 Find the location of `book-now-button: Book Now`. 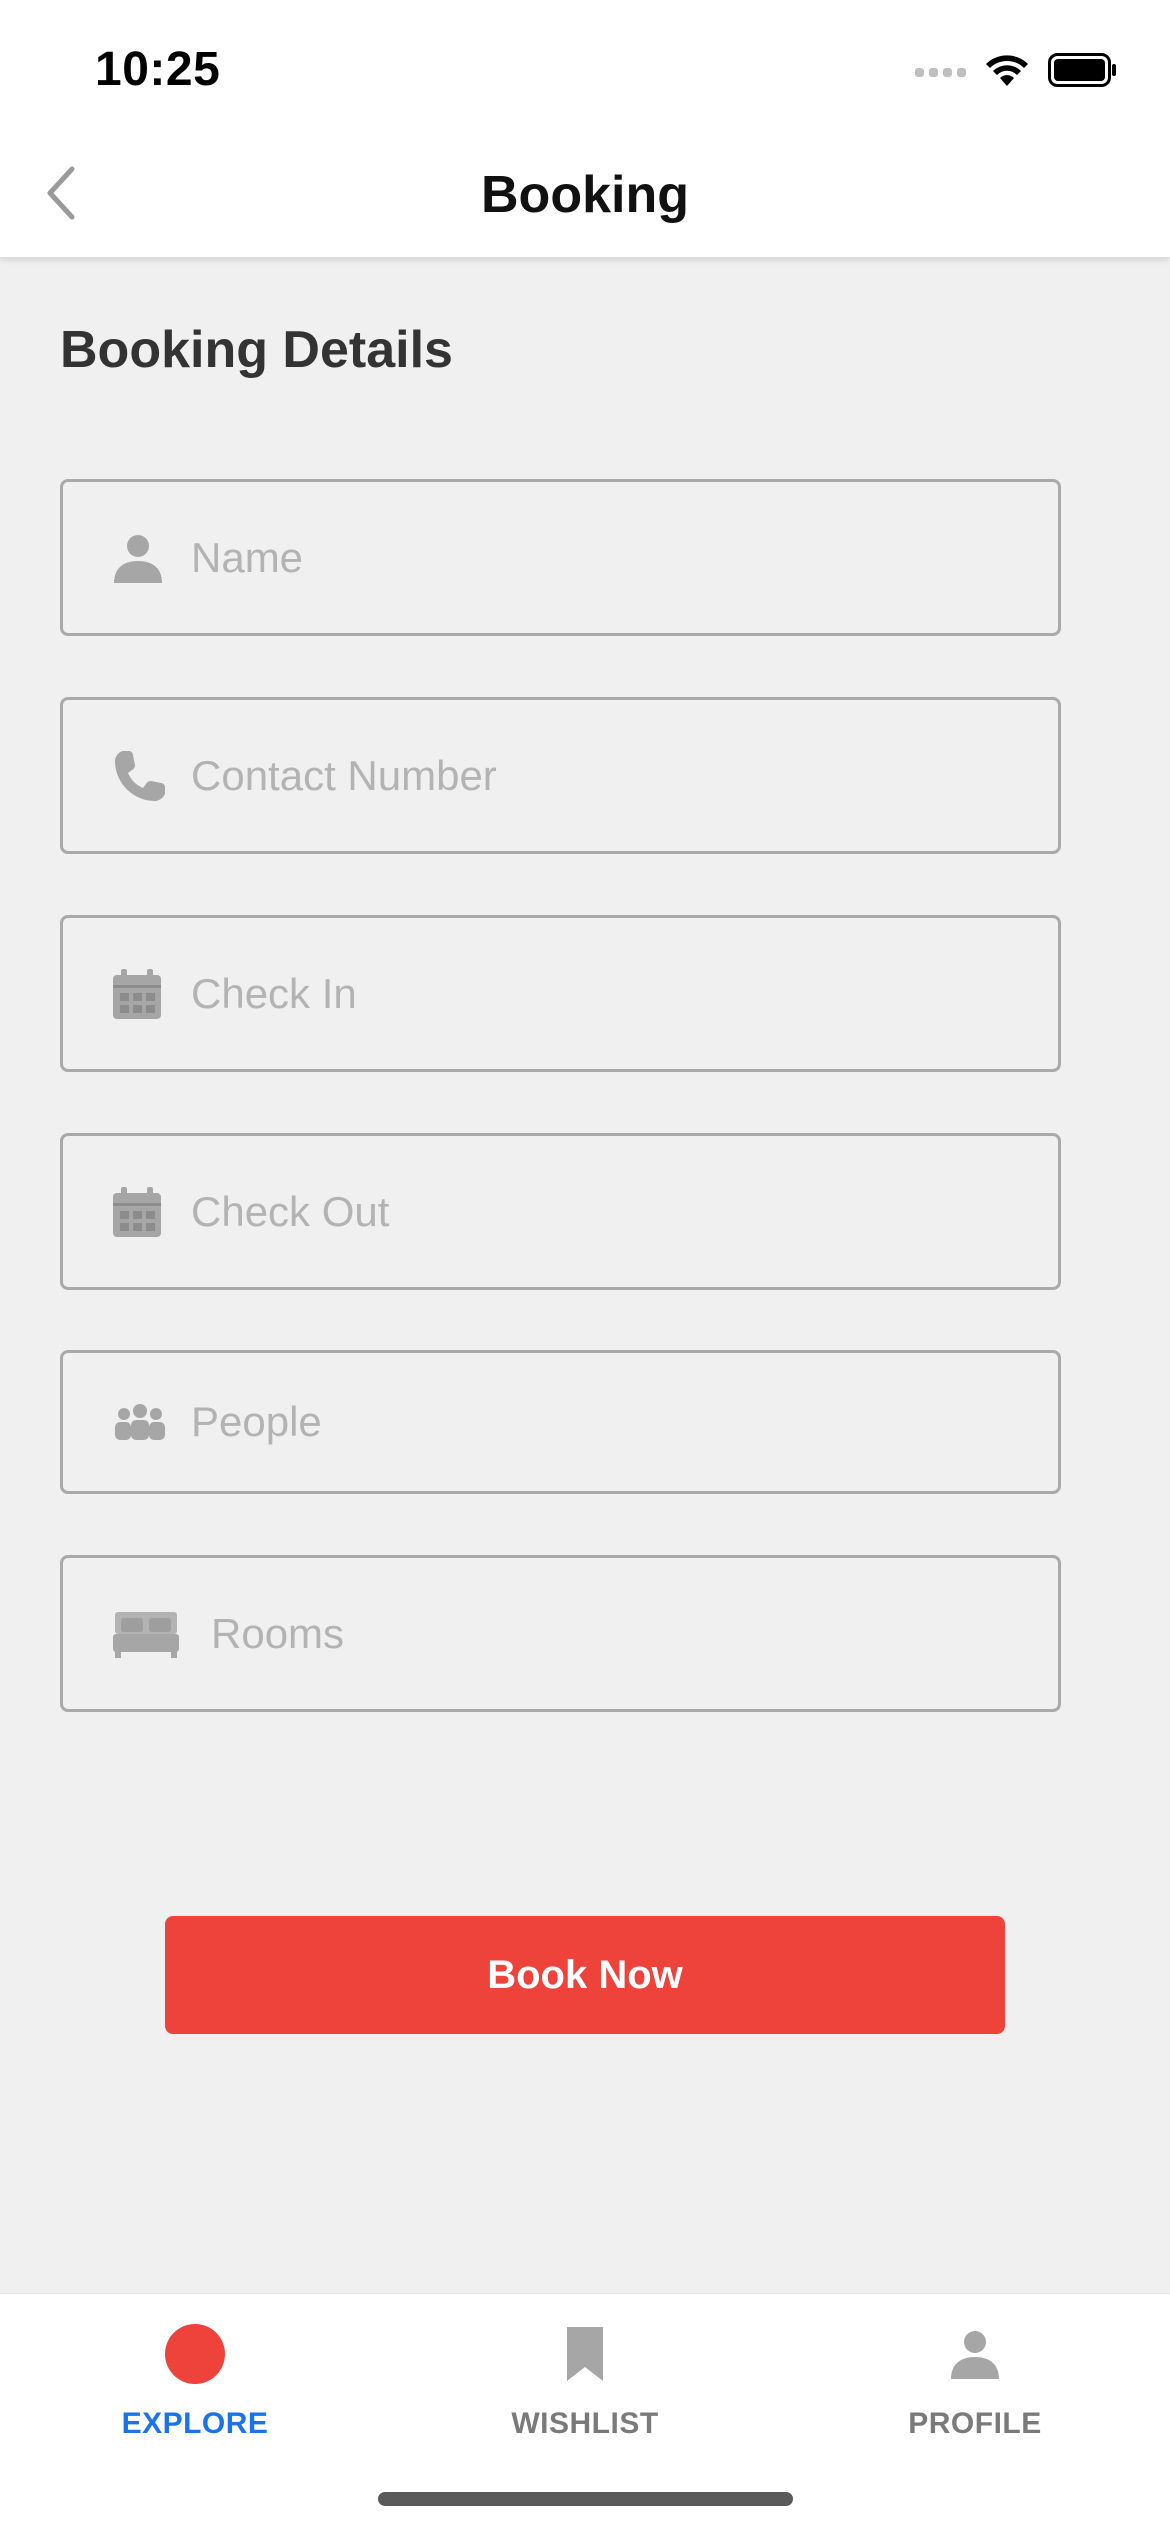

book-now-button: Book Now is located at coordinates (585, 1975).